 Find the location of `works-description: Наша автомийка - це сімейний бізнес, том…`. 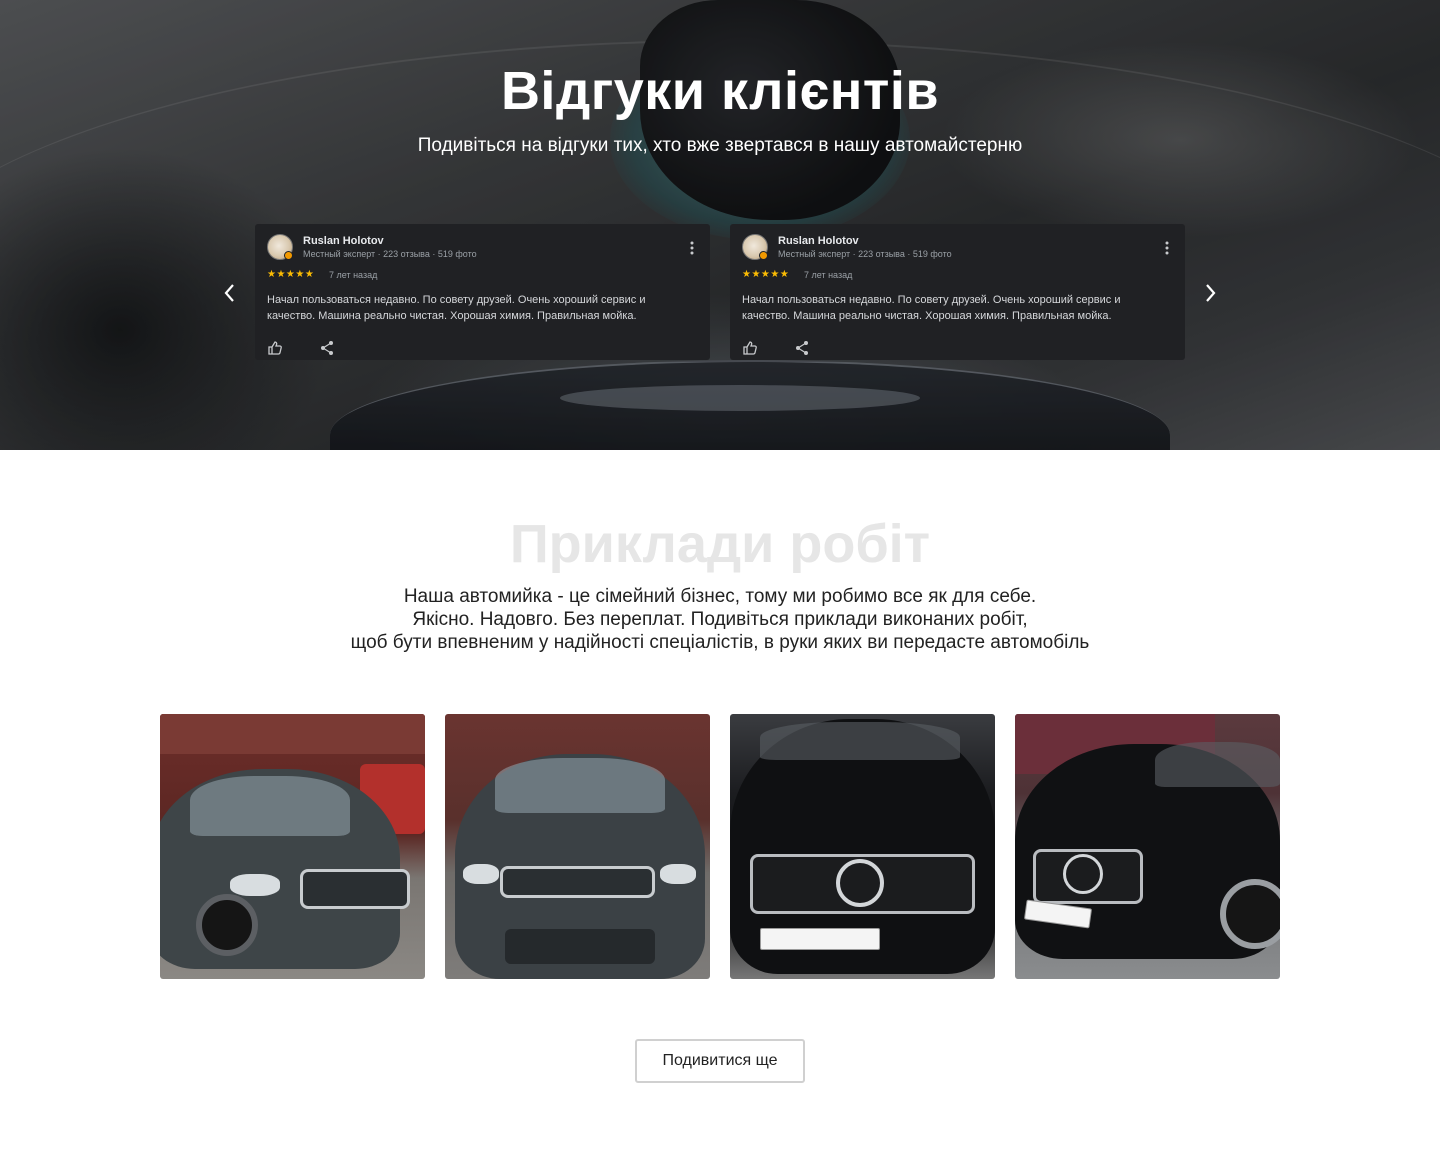

works-description: Наша автомийка - це сімейний бізнес, том… is located at coordinates (720, 619).